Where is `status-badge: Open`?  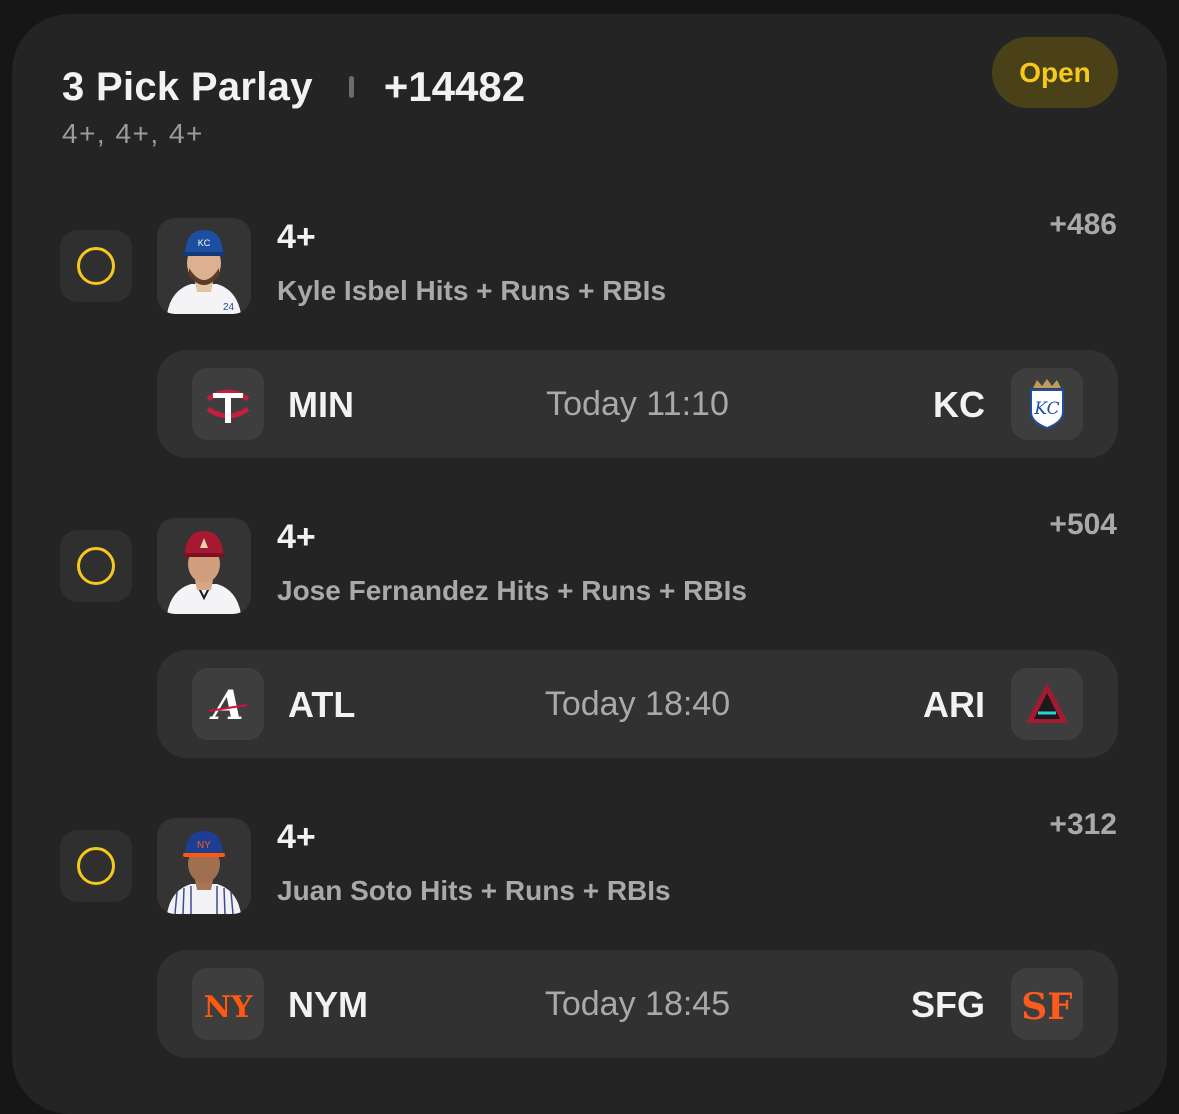
status-badge: Open is located at coordinates (1055, 72).